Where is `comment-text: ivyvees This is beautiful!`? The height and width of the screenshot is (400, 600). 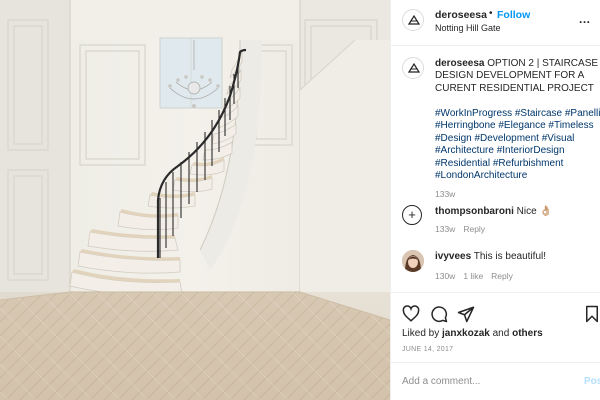
comment-text: ivyvees This is beautiful! is located at coordinates (490, 256).